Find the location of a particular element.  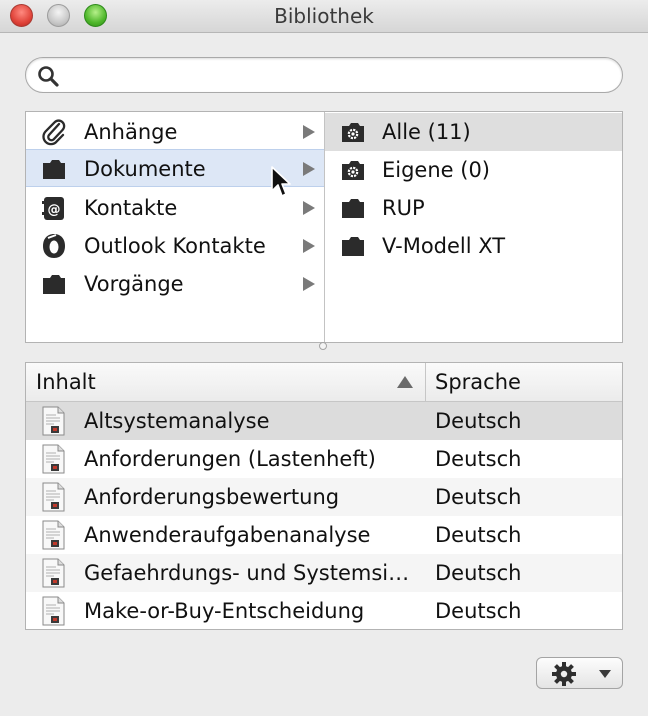

category-item-outlook-kontakte: Outlook Kontakte is located at coordinates (175, 246).